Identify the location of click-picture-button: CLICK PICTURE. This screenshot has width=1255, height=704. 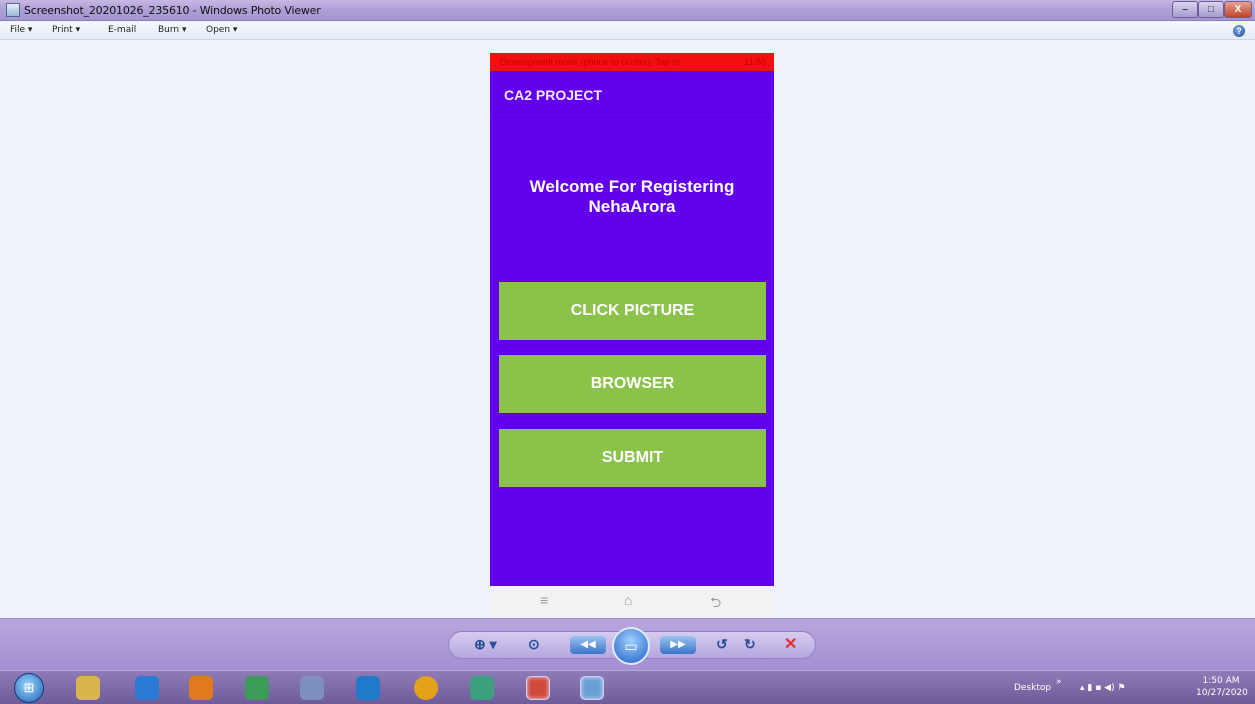
(632, 311).